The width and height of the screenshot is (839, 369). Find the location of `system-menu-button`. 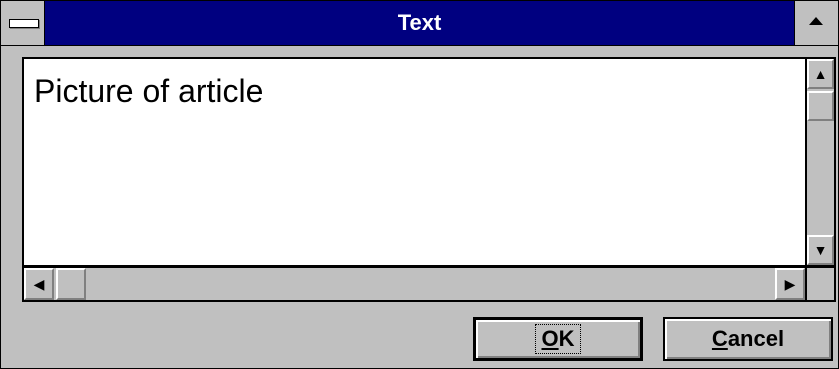

system-menu-button is located at coordinates (23, 23).